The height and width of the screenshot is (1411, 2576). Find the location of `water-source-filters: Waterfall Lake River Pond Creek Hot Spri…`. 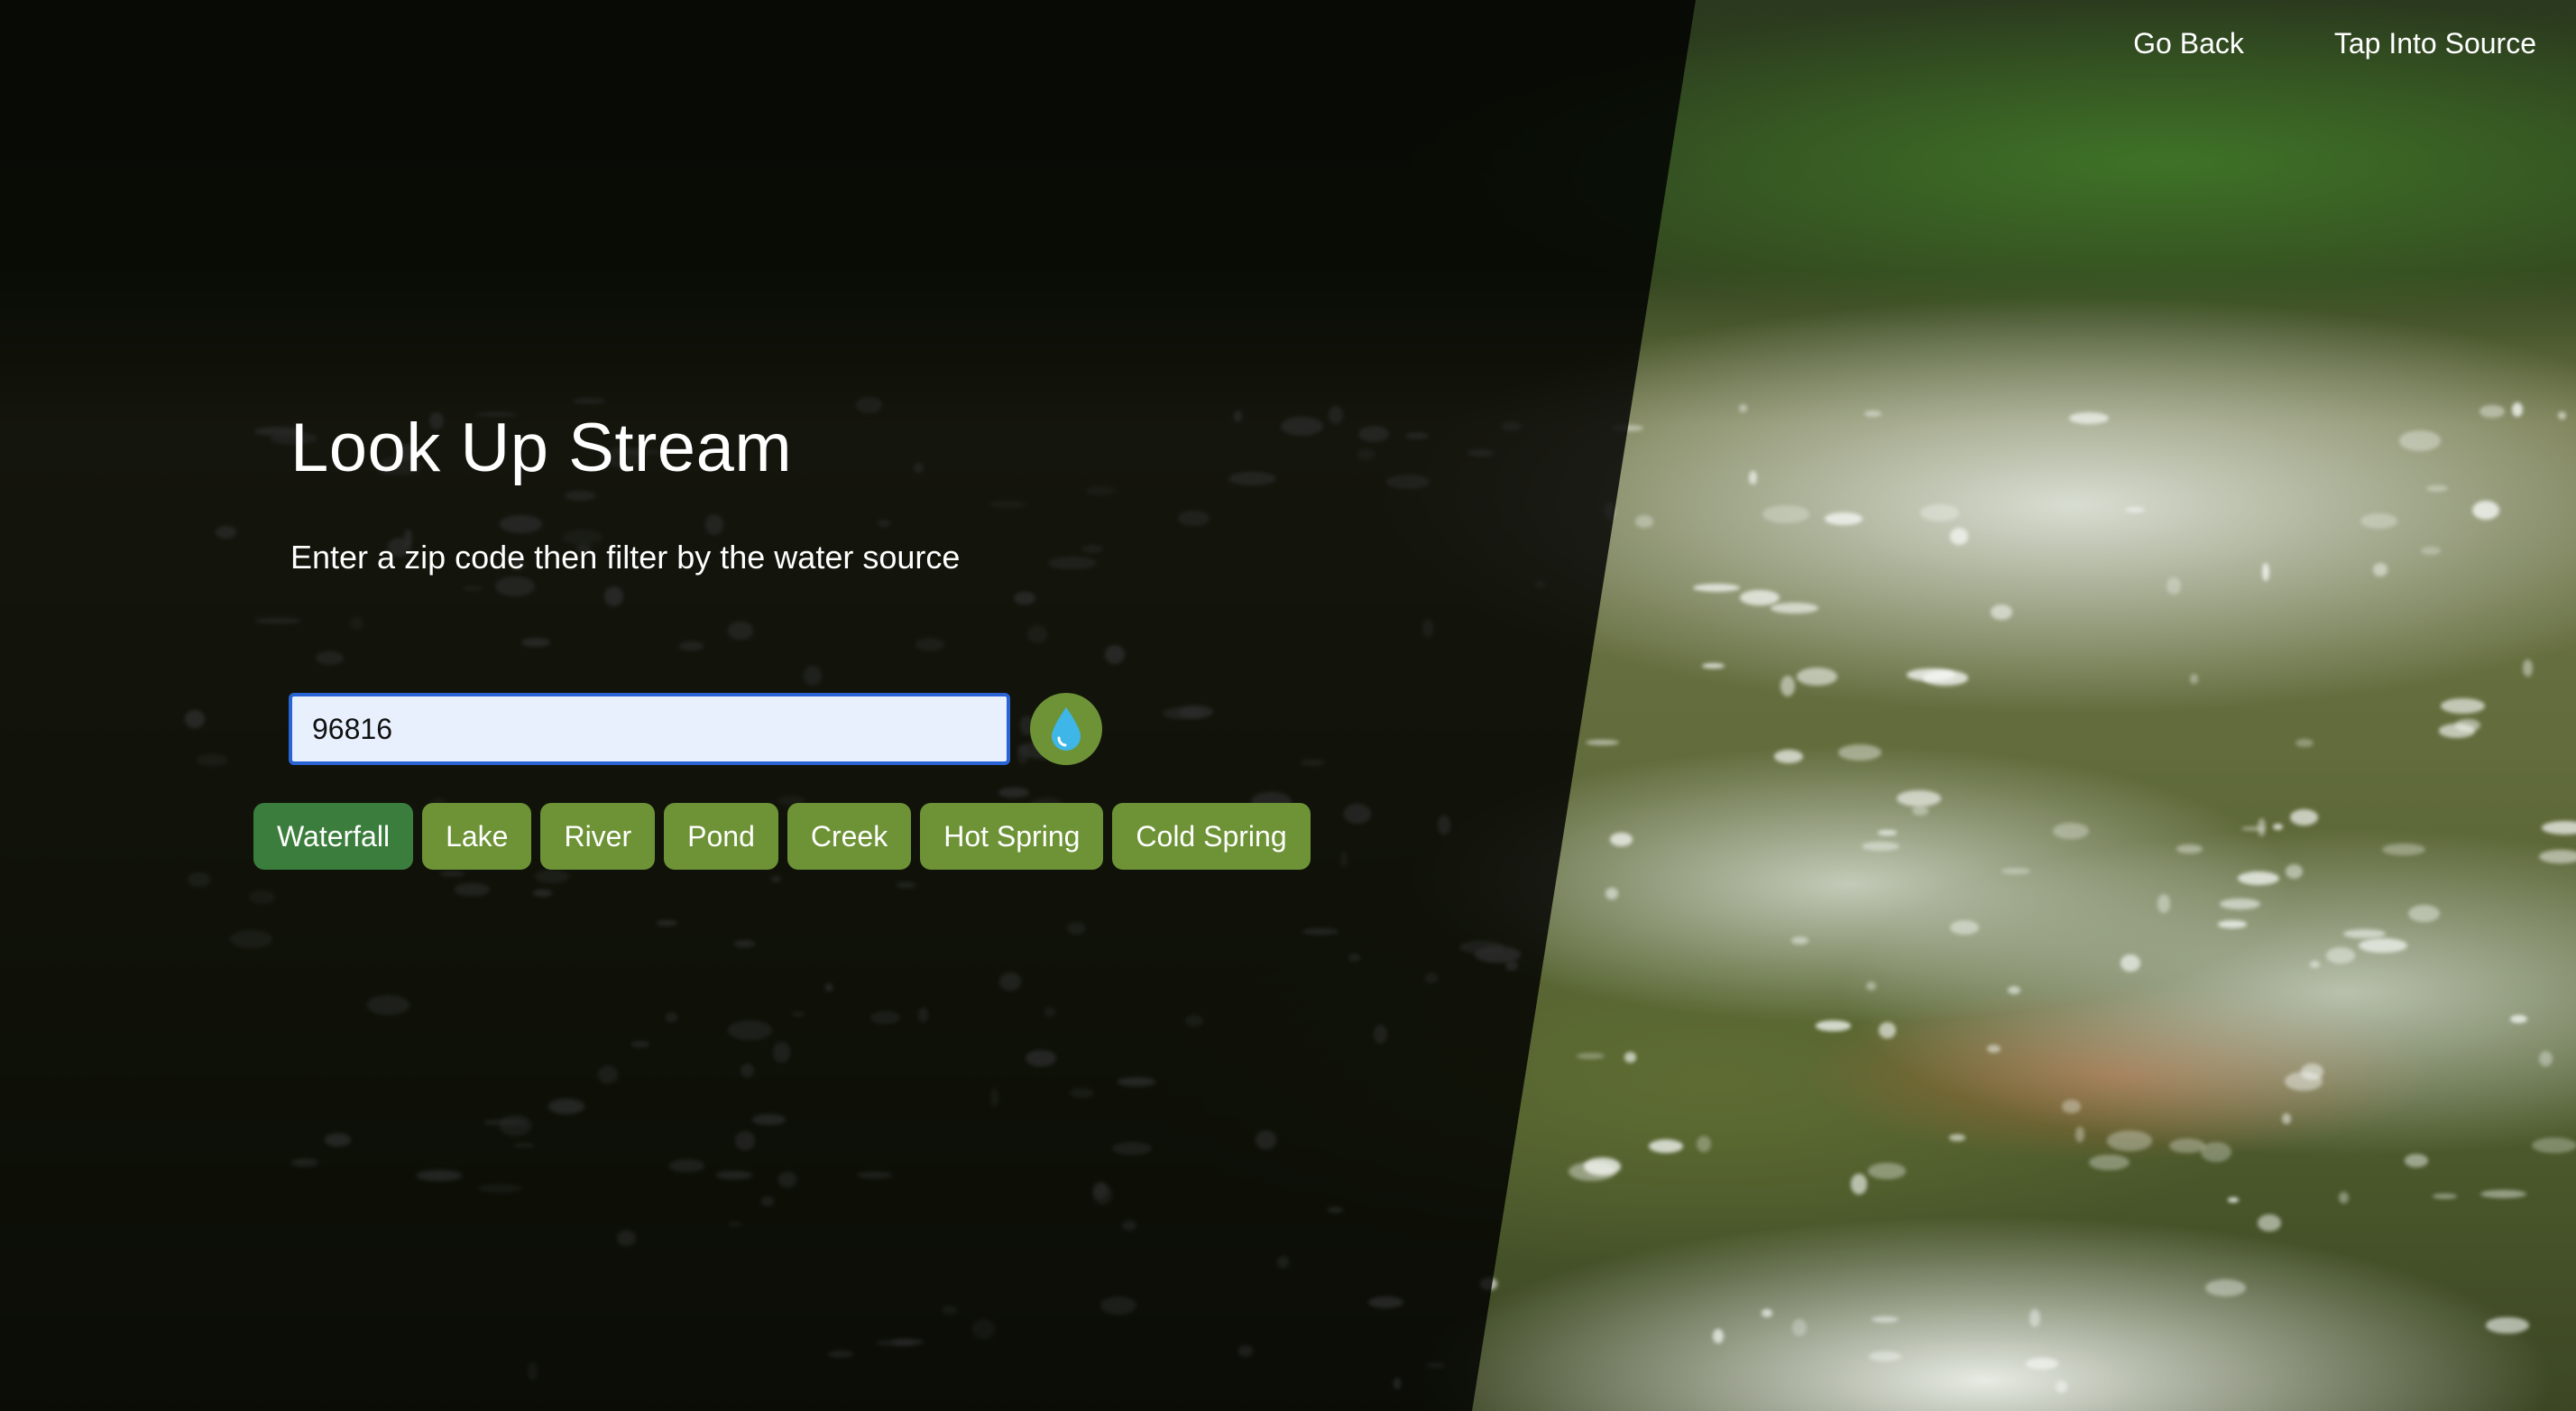

water-source-filters: Waterfall Lake River Pond Creek Hot Spri… is located at coordinates (782, 836).